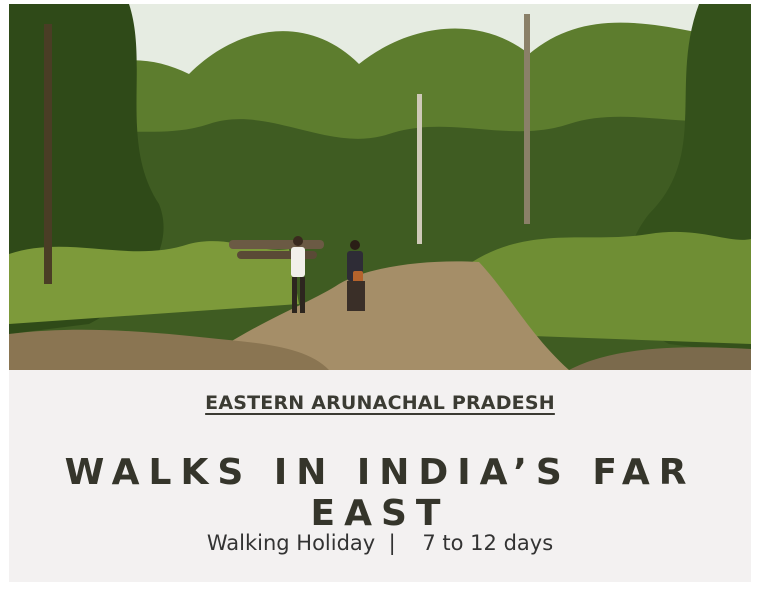  What do you see at coordinates (380, 493) in the screenshot?
I see `tour-title: WALKS IN INDIA’S FAR EAST` at bounding box center [380, 493].